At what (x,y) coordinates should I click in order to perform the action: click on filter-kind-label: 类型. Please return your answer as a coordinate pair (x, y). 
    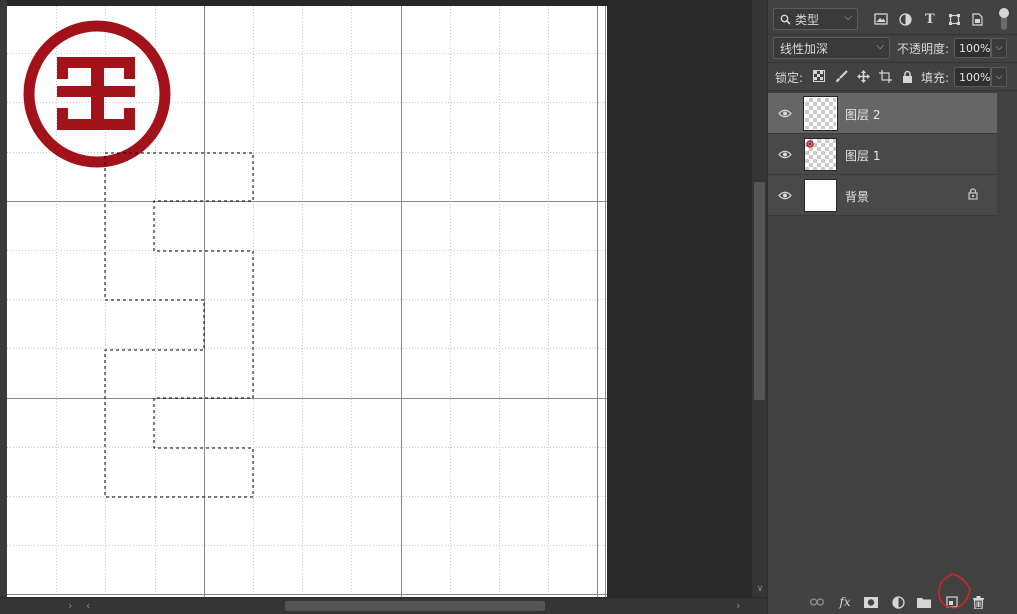
    Looking at the image, I should click on (807, 19).